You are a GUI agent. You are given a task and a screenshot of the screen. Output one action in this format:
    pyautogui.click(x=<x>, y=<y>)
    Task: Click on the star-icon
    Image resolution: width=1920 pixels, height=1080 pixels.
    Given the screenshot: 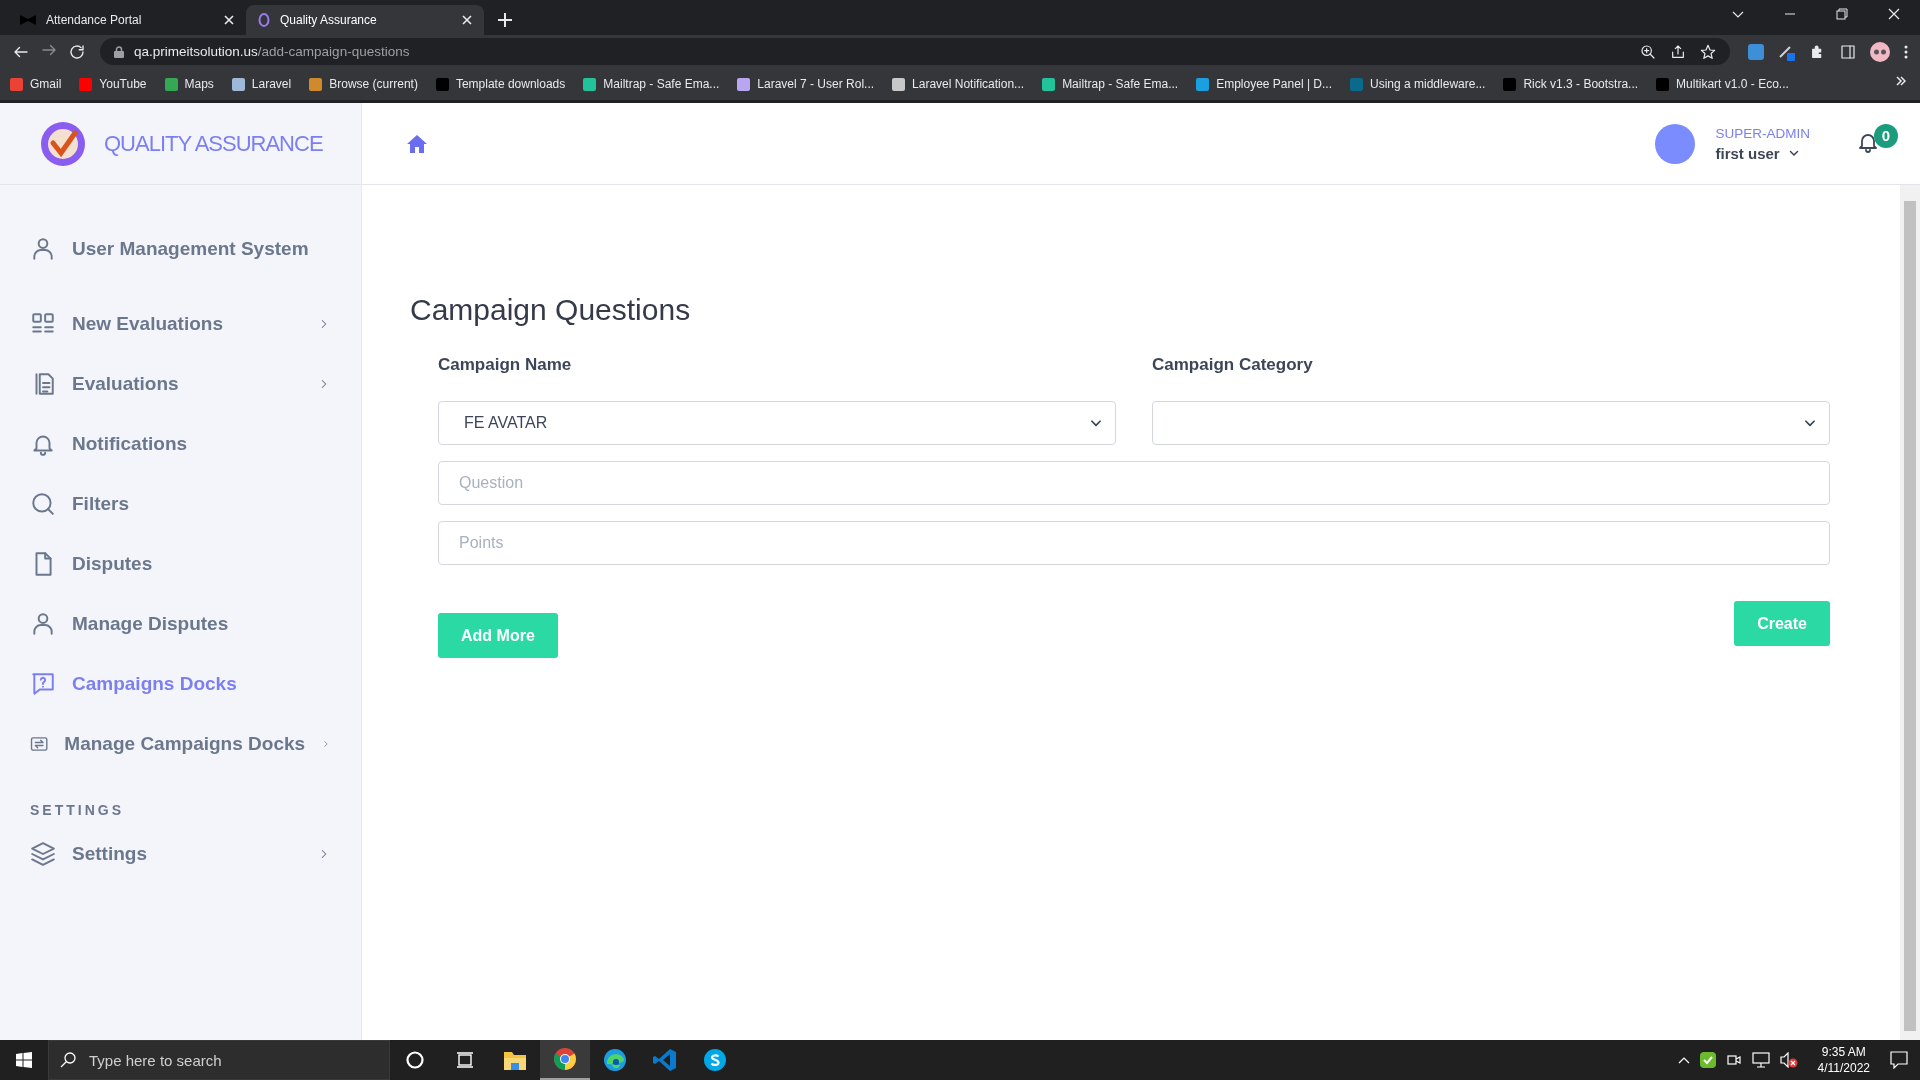 What is the action you would take?
    pyautogui.click(x=1708, y=51)
    